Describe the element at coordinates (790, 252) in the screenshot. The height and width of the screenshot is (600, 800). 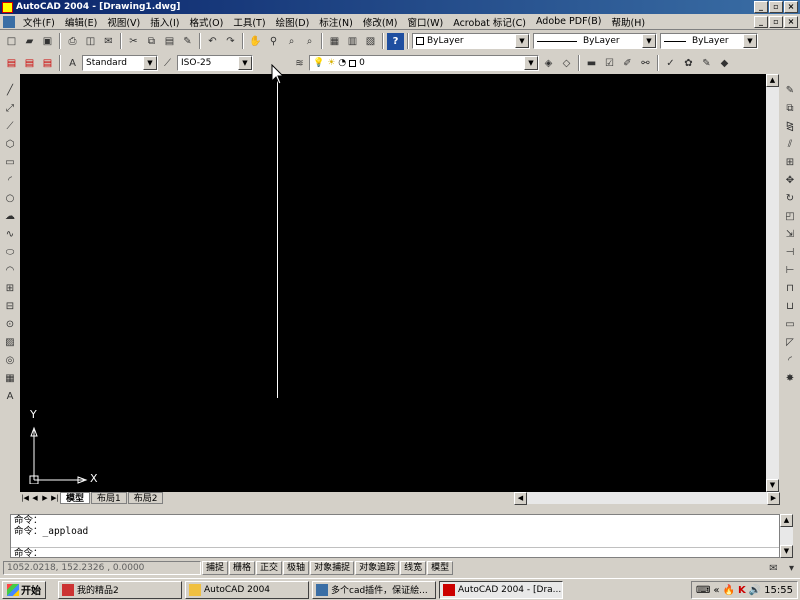
I see `trim-icon: ⊣` at that location.